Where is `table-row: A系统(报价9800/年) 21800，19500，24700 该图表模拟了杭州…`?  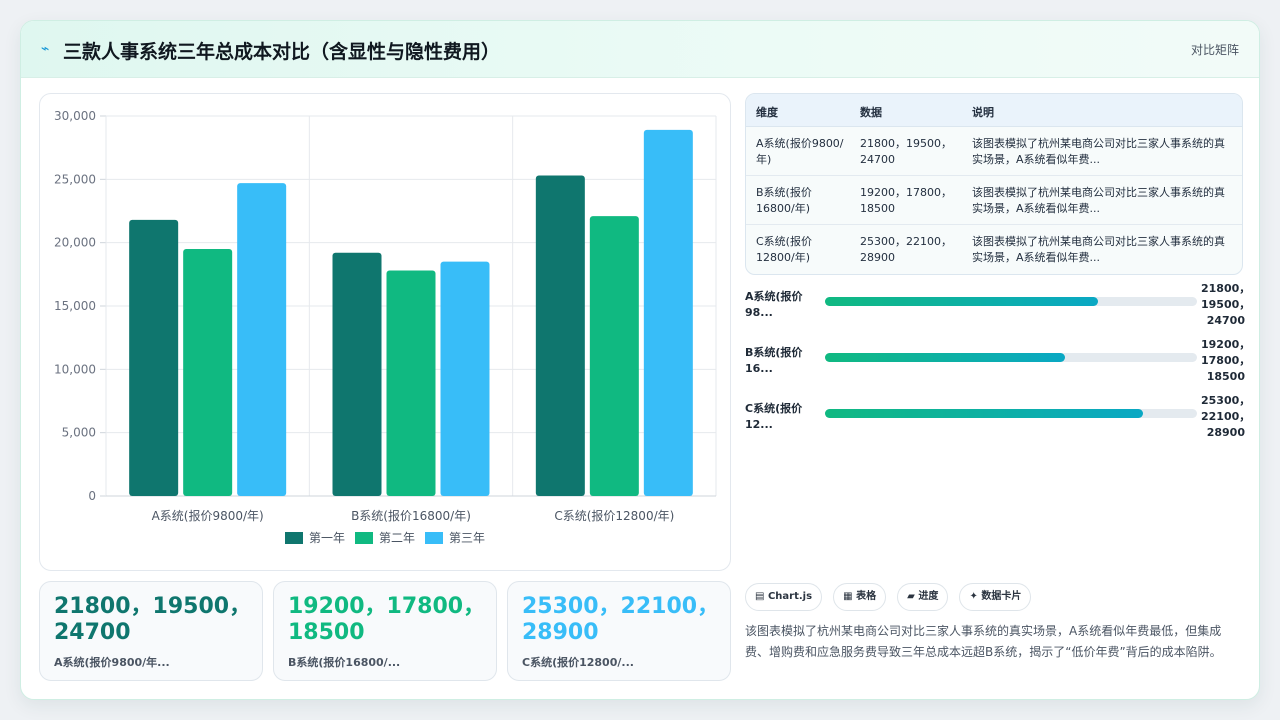
table-row: A系统(报价9800/年) 21800，19500，24700 该图表模拟了杭州… is located at coordinates (994, 151).